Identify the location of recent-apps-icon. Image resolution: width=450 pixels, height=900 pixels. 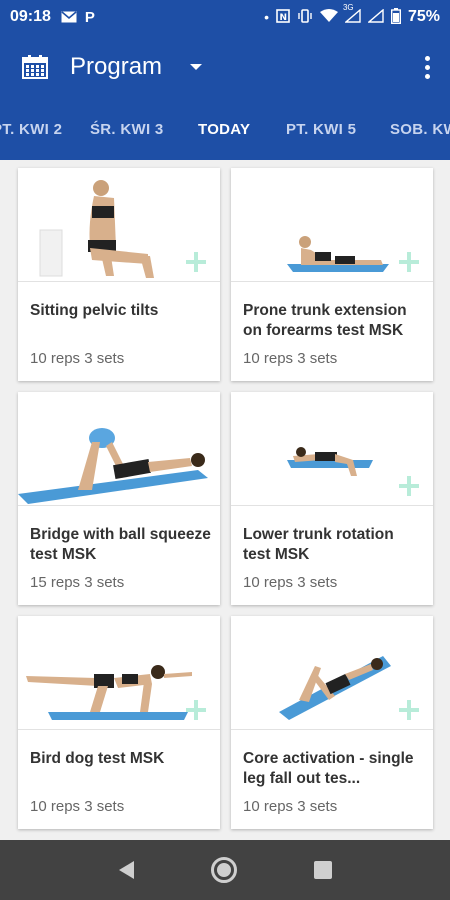
(322, 870).